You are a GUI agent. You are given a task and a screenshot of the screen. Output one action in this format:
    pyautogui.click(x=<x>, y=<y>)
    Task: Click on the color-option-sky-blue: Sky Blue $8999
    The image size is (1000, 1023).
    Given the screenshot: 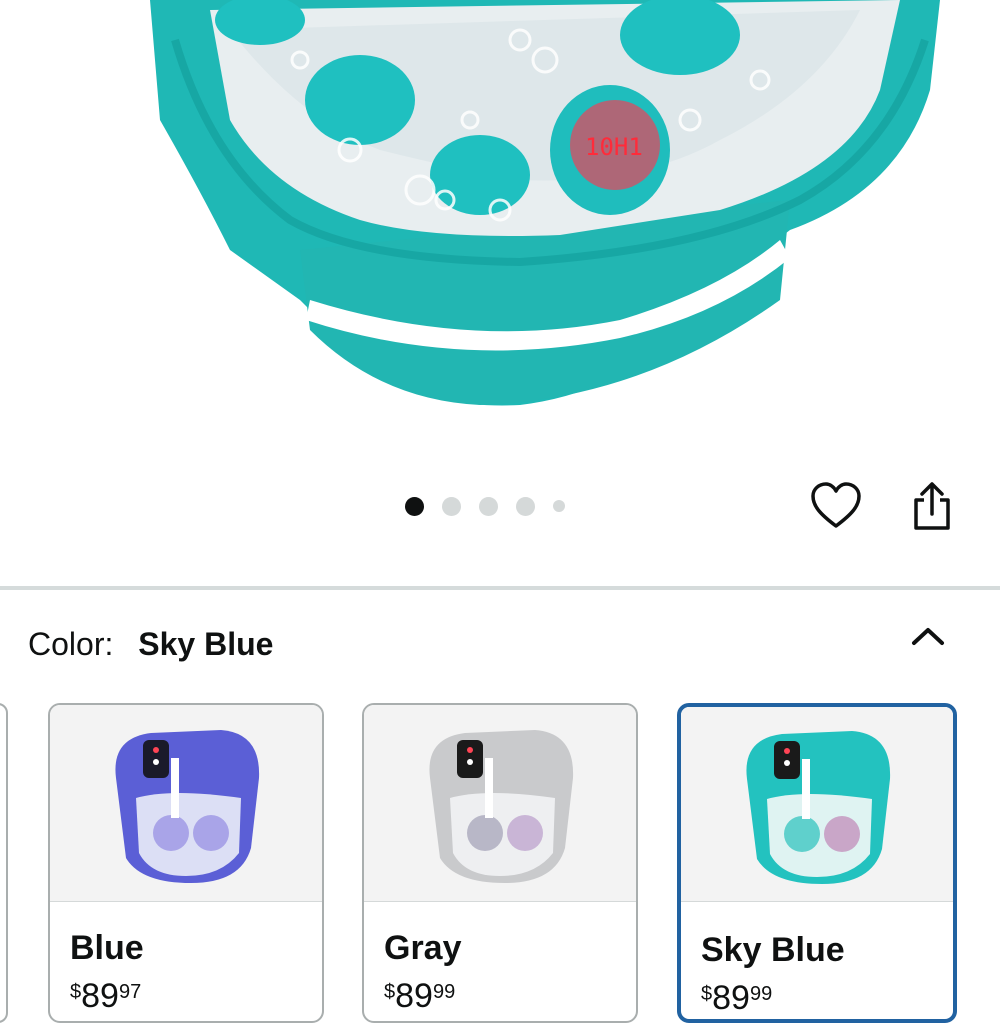 What is the action you would take?
    pyautogui.click(x=817, y=863)
    